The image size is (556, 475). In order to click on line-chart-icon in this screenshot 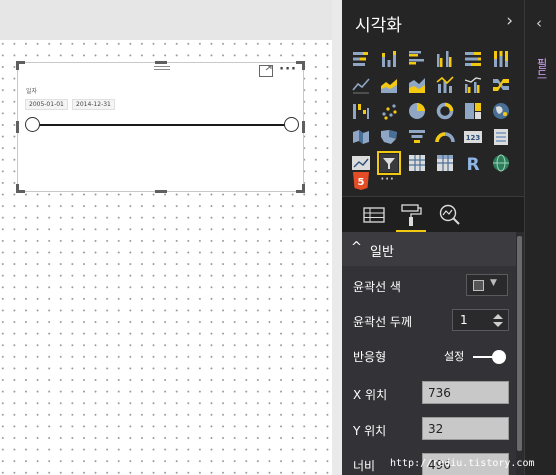, I will do `click(361, 85)`.